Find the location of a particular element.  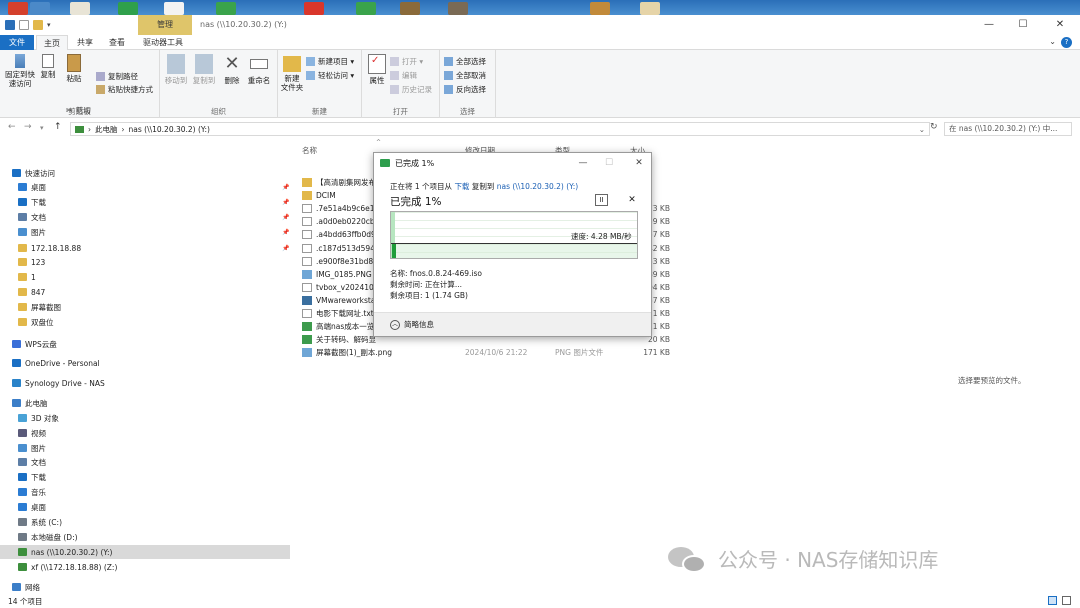

tab-file: 文件 is located at coordinates (17, 42).